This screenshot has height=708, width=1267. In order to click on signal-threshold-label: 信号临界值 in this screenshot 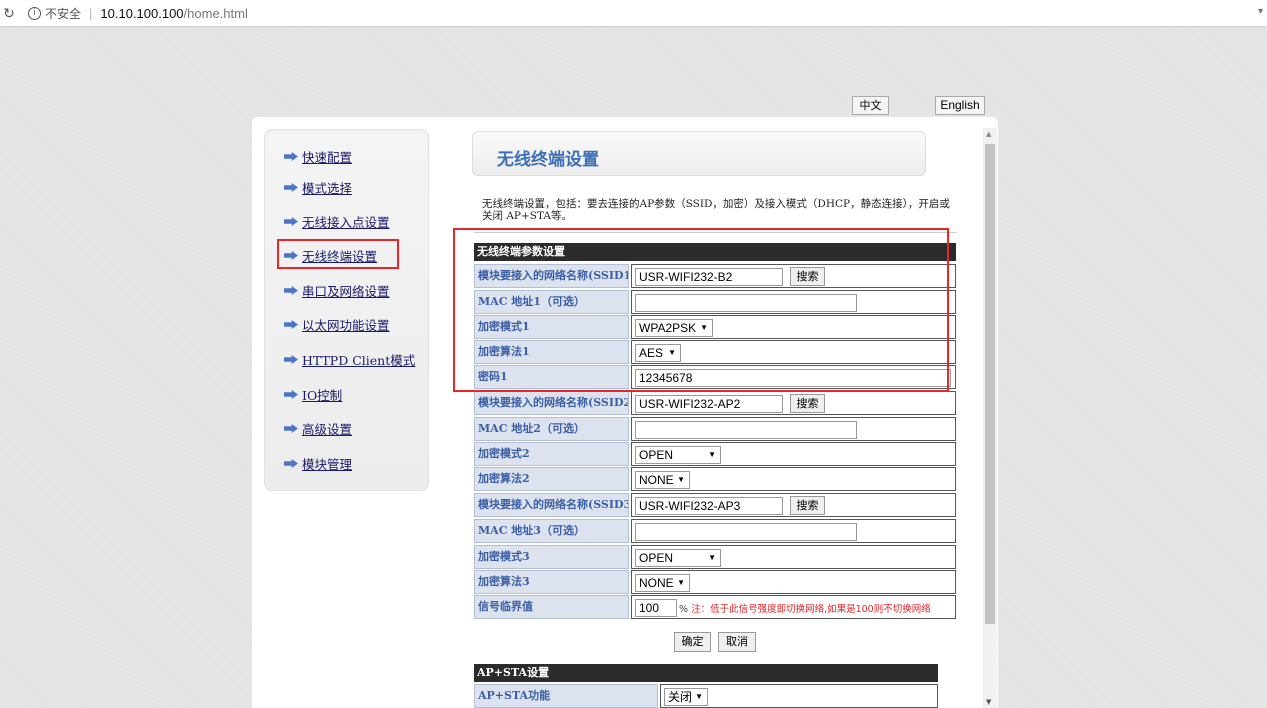, I will do `click(551, 607)`.